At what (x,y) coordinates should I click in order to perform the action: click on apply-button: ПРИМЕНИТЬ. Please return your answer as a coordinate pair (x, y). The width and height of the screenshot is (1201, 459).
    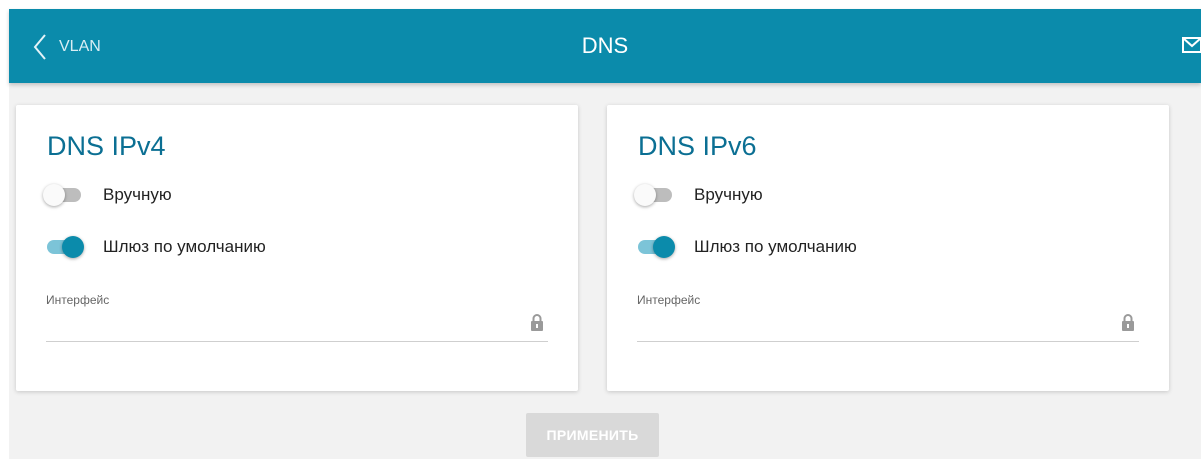
    Looking at the image, I should click on (592, 435).